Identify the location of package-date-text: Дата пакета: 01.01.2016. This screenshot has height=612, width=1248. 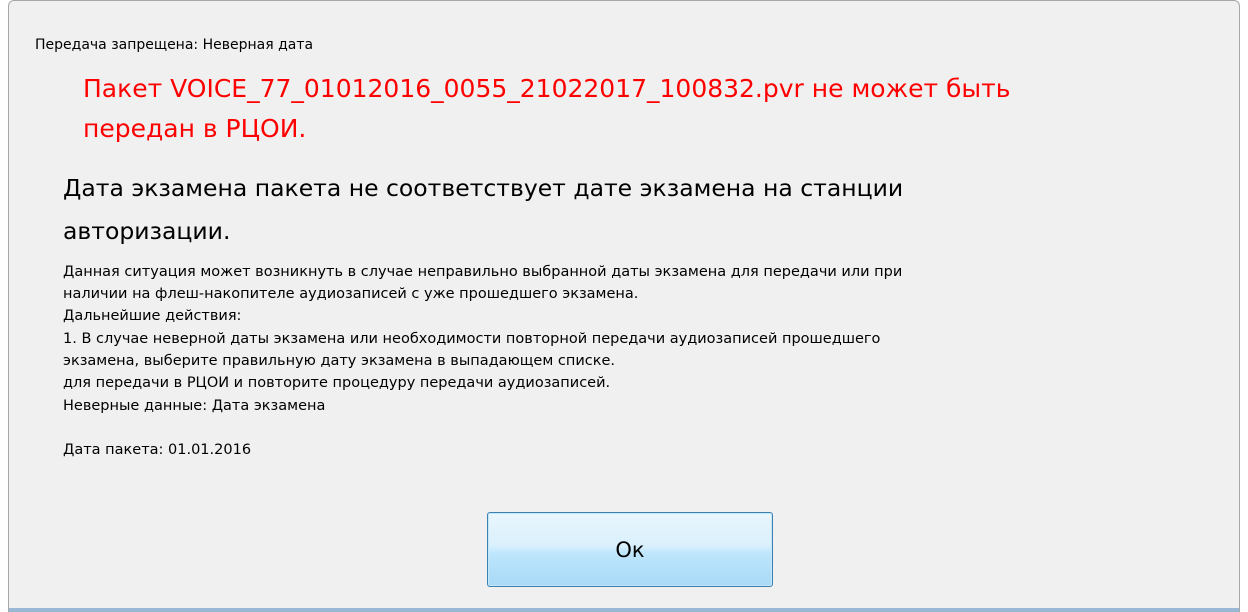
(157, 450).